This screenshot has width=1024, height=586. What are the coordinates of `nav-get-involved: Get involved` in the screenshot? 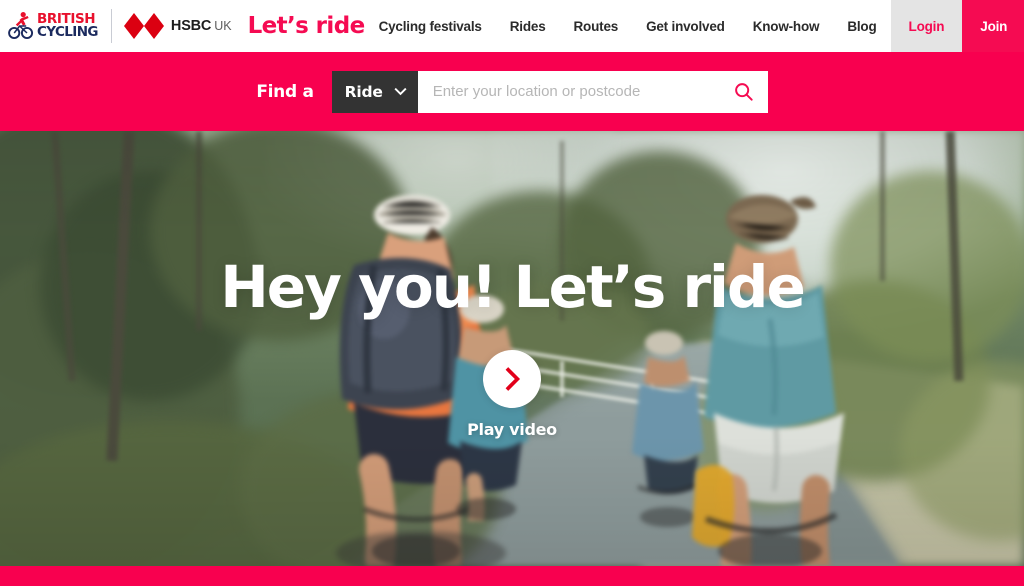 It's located at (685, 26).